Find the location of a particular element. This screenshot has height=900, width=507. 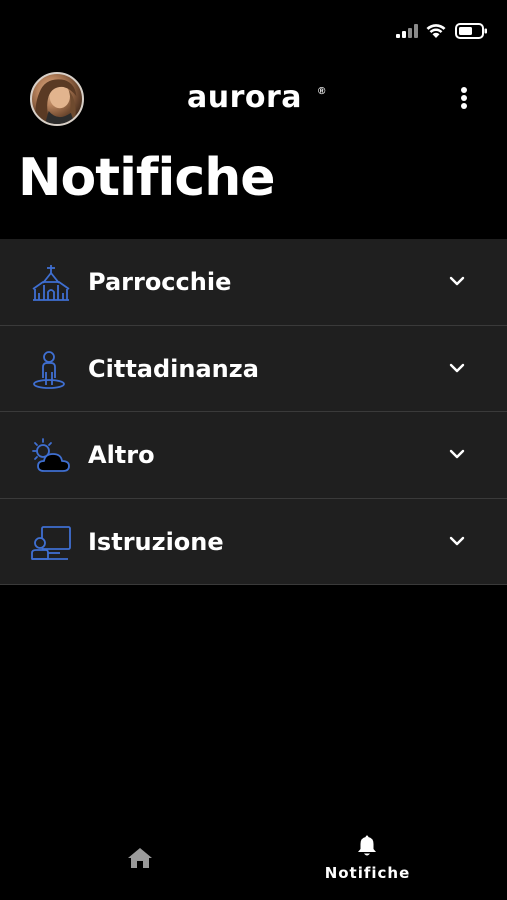

nav-notifications-button: Notifiche is located at coordinates (367, 862).